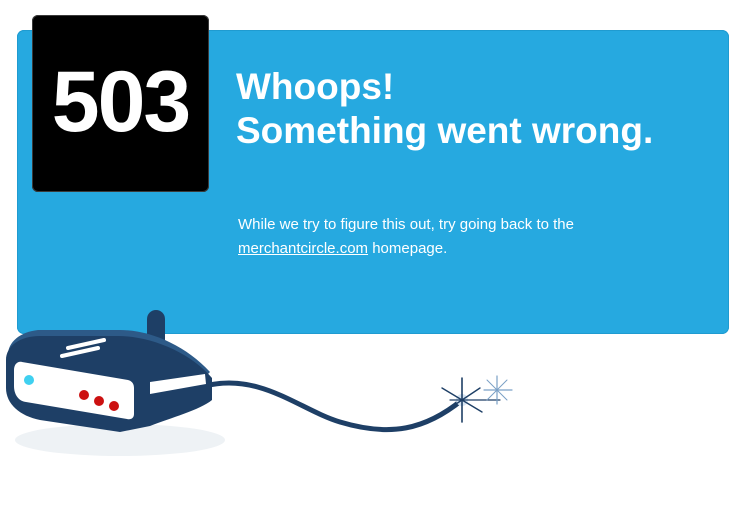 The width and height of the screenshot is (749, 505). Describe the element at coordinates (315, 86) in the screenshot. I see `headline-line-1: Whoops!` at that location.